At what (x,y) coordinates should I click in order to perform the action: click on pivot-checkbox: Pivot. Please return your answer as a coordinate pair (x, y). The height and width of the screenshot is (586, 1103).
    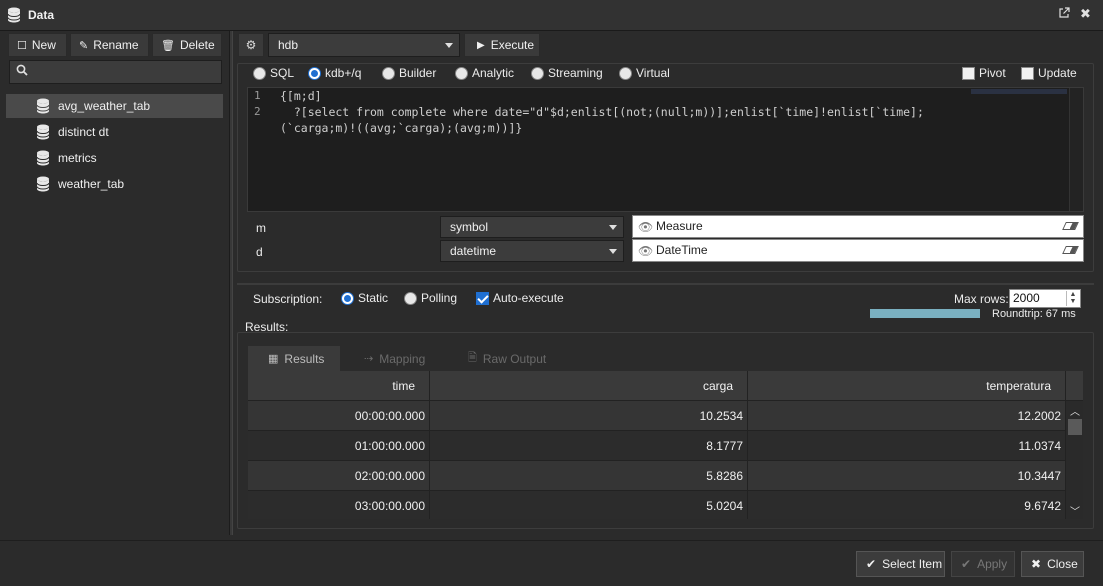
    Looking at the image, I should click on (984, 73).